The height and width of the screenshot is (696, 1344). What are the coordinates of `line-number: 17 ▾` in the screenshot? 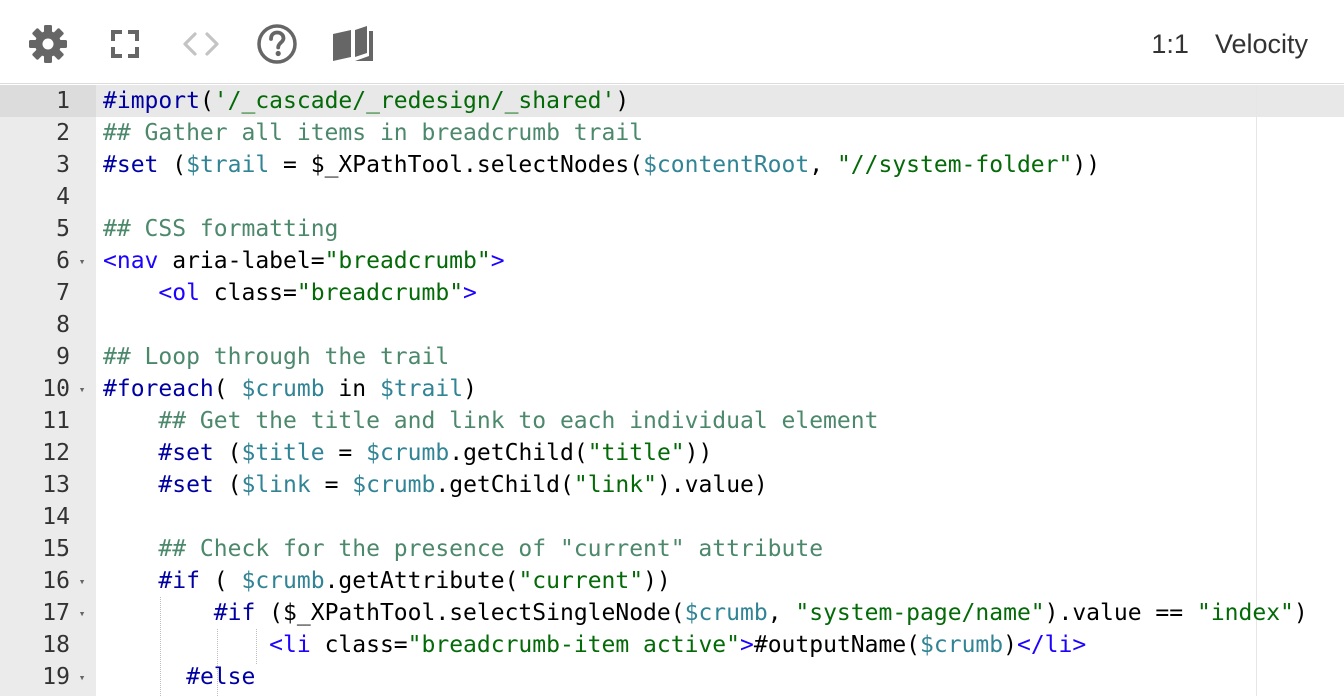 It's located at (48, 613).